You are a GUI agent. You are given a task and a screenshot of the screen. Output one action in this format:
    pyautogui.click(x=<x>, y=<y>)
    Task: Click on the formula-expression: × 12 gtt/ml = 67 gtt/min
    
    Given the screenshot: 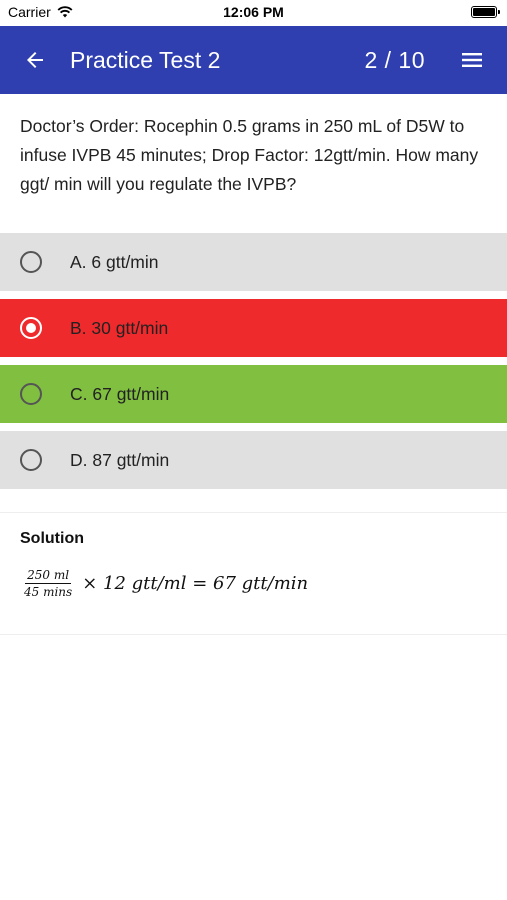 What is the action you would take?
    pyautogui.click(x=195, y=583)
    